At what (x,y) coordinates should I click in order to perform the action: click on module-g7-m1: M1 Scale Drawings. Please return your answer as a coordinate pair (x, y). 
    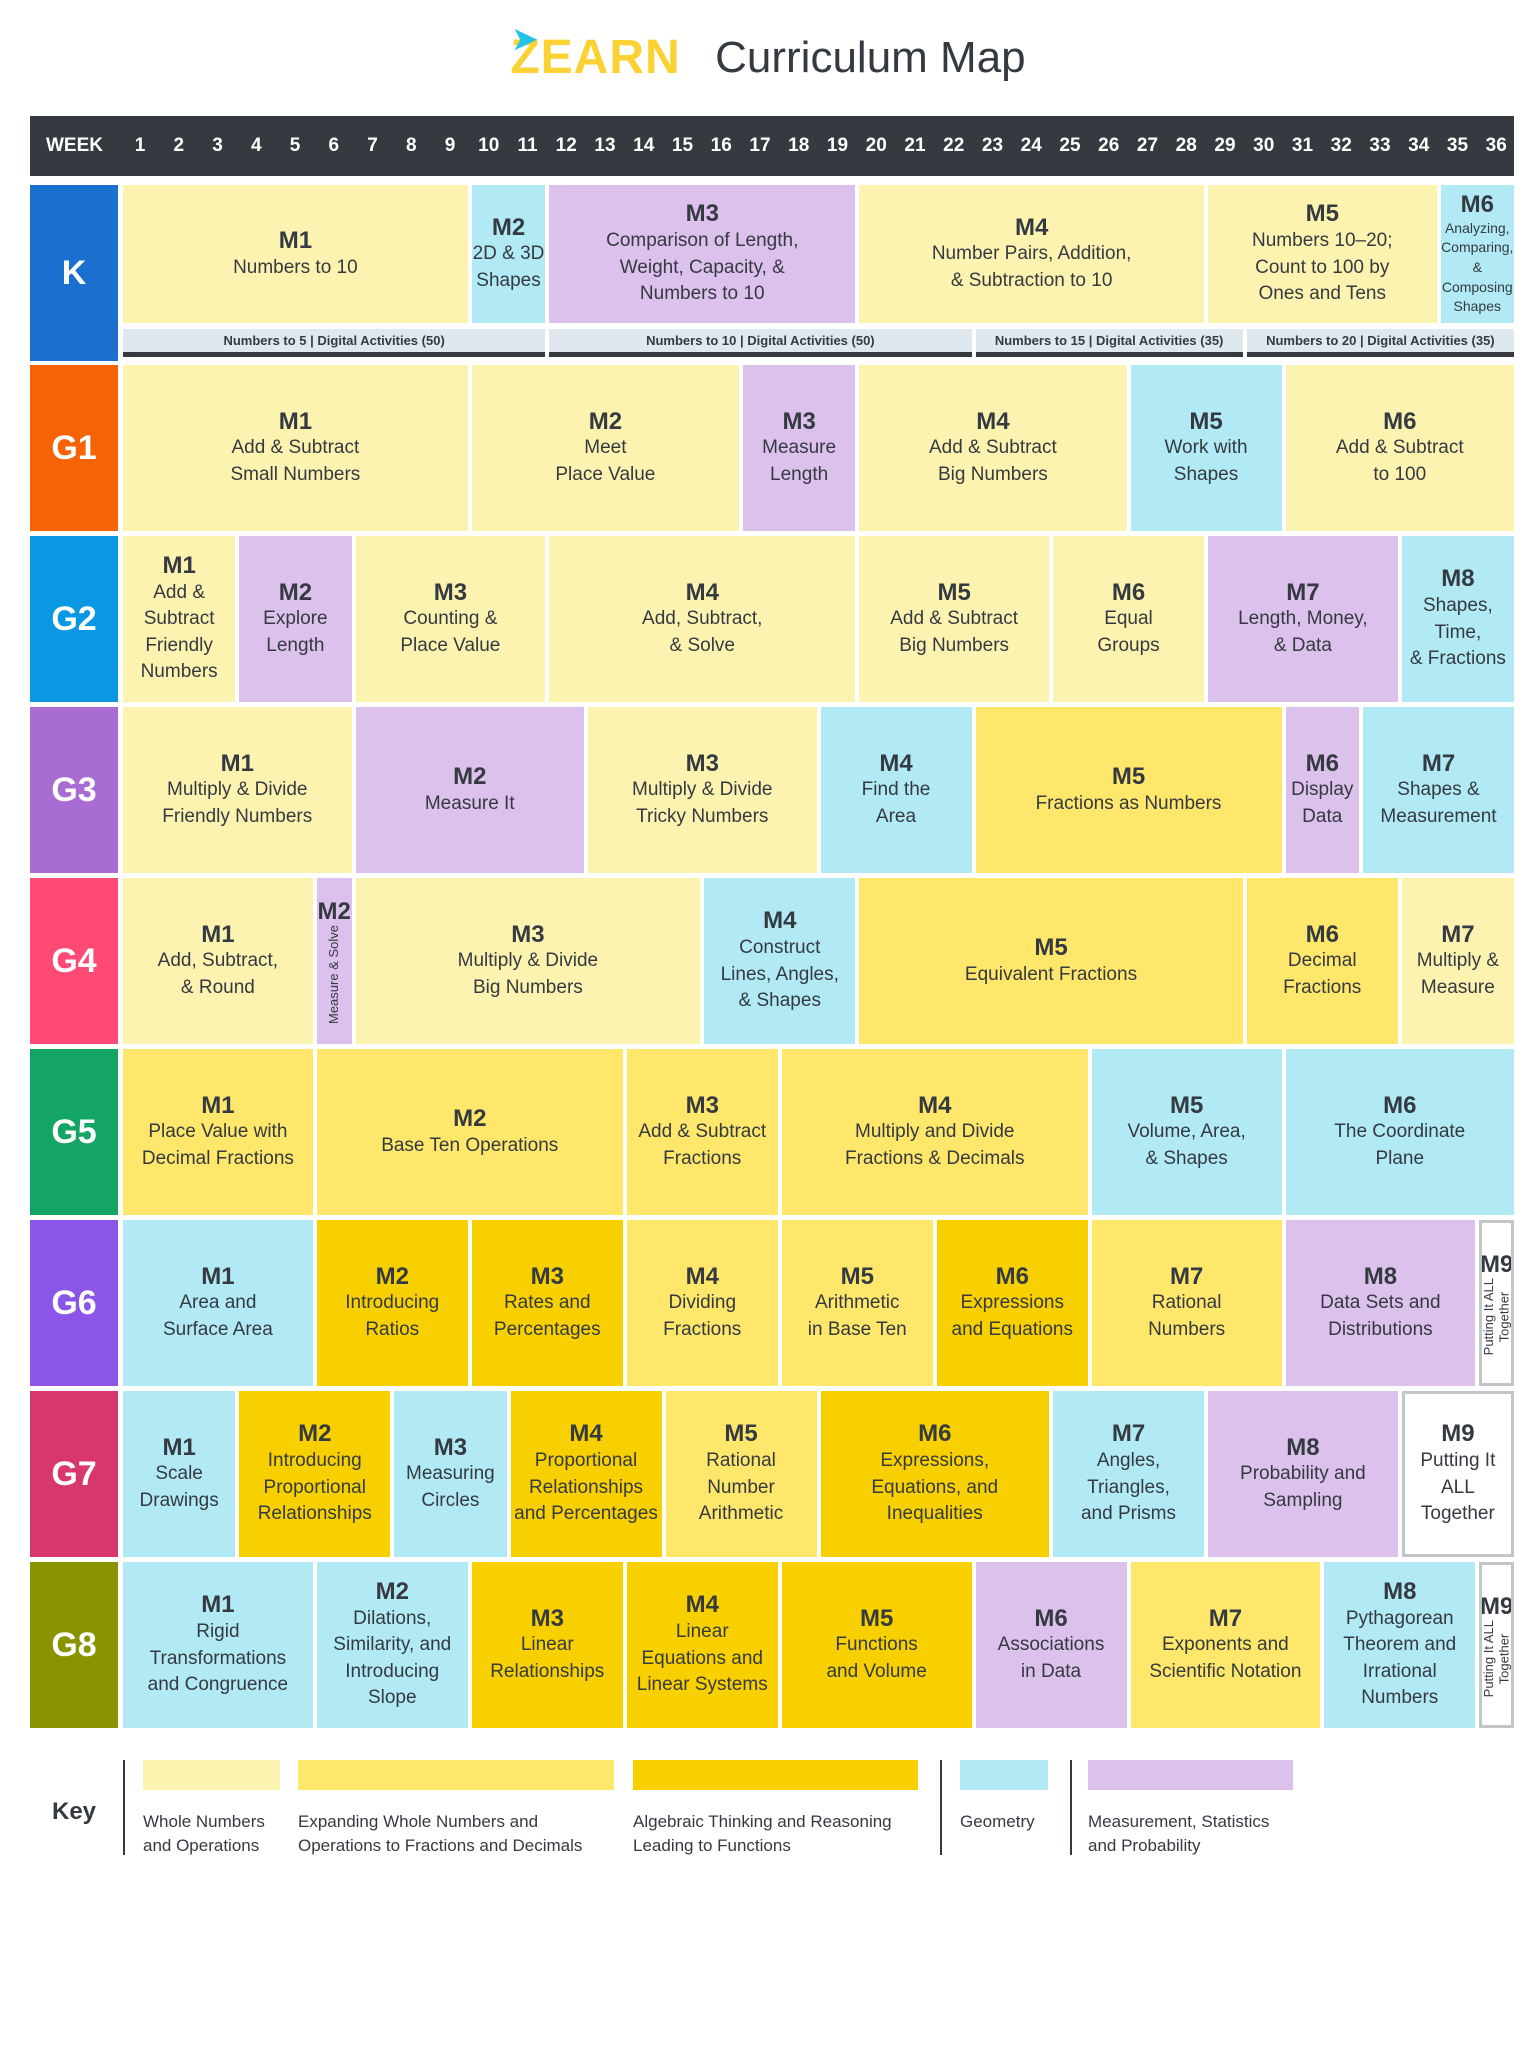
    Looking at the image, I should click on (179, 1474).